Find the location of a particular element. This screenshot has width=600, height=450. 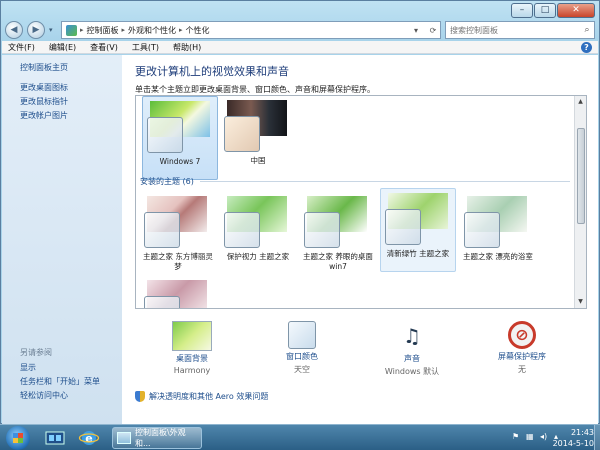

menu-edit: 编辑(E) is located at coordinates (62, 47).